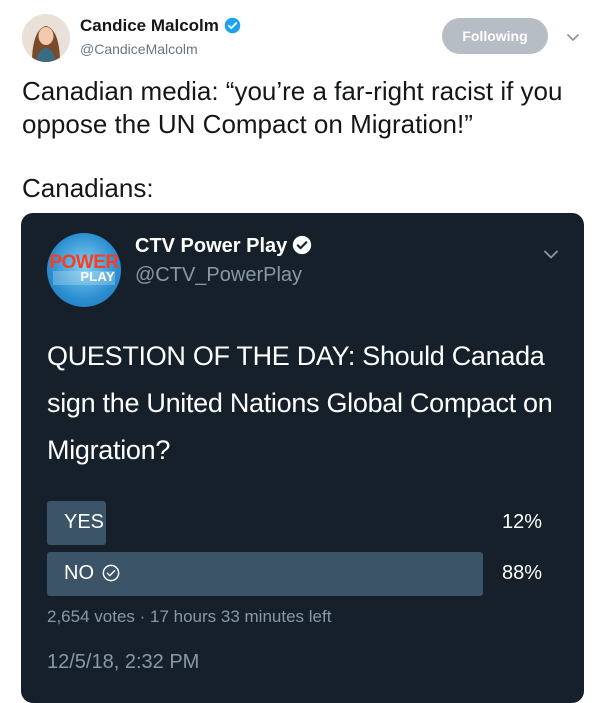 This screenshot has width=599, height=703. I want to click on poll-votes-and-time-left: 2,654 votes · 17 hours 33 minutes left, so click(189, 616).